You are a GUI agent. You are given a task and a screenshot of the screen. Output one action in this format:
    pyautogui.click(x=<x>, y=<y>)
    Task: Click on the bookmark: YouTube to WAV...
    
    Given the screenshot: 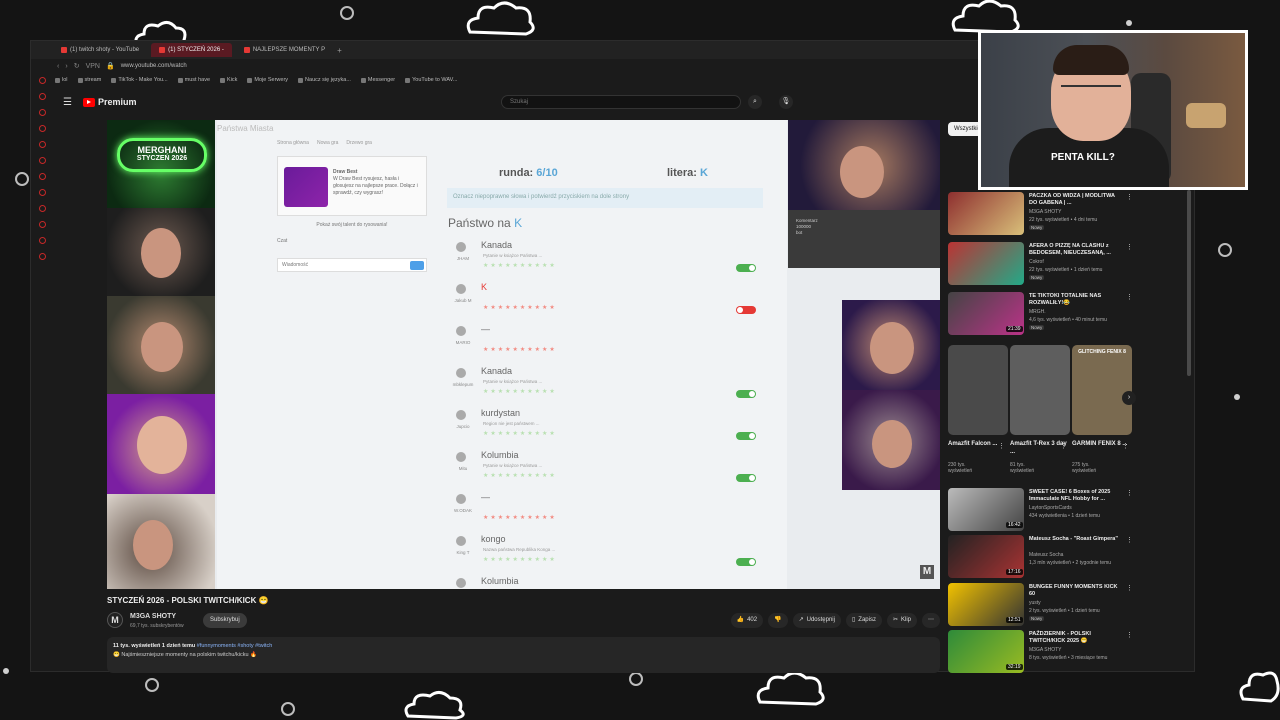 What is the action you would take?
    pyautogui.click(x=431, y=80)
    